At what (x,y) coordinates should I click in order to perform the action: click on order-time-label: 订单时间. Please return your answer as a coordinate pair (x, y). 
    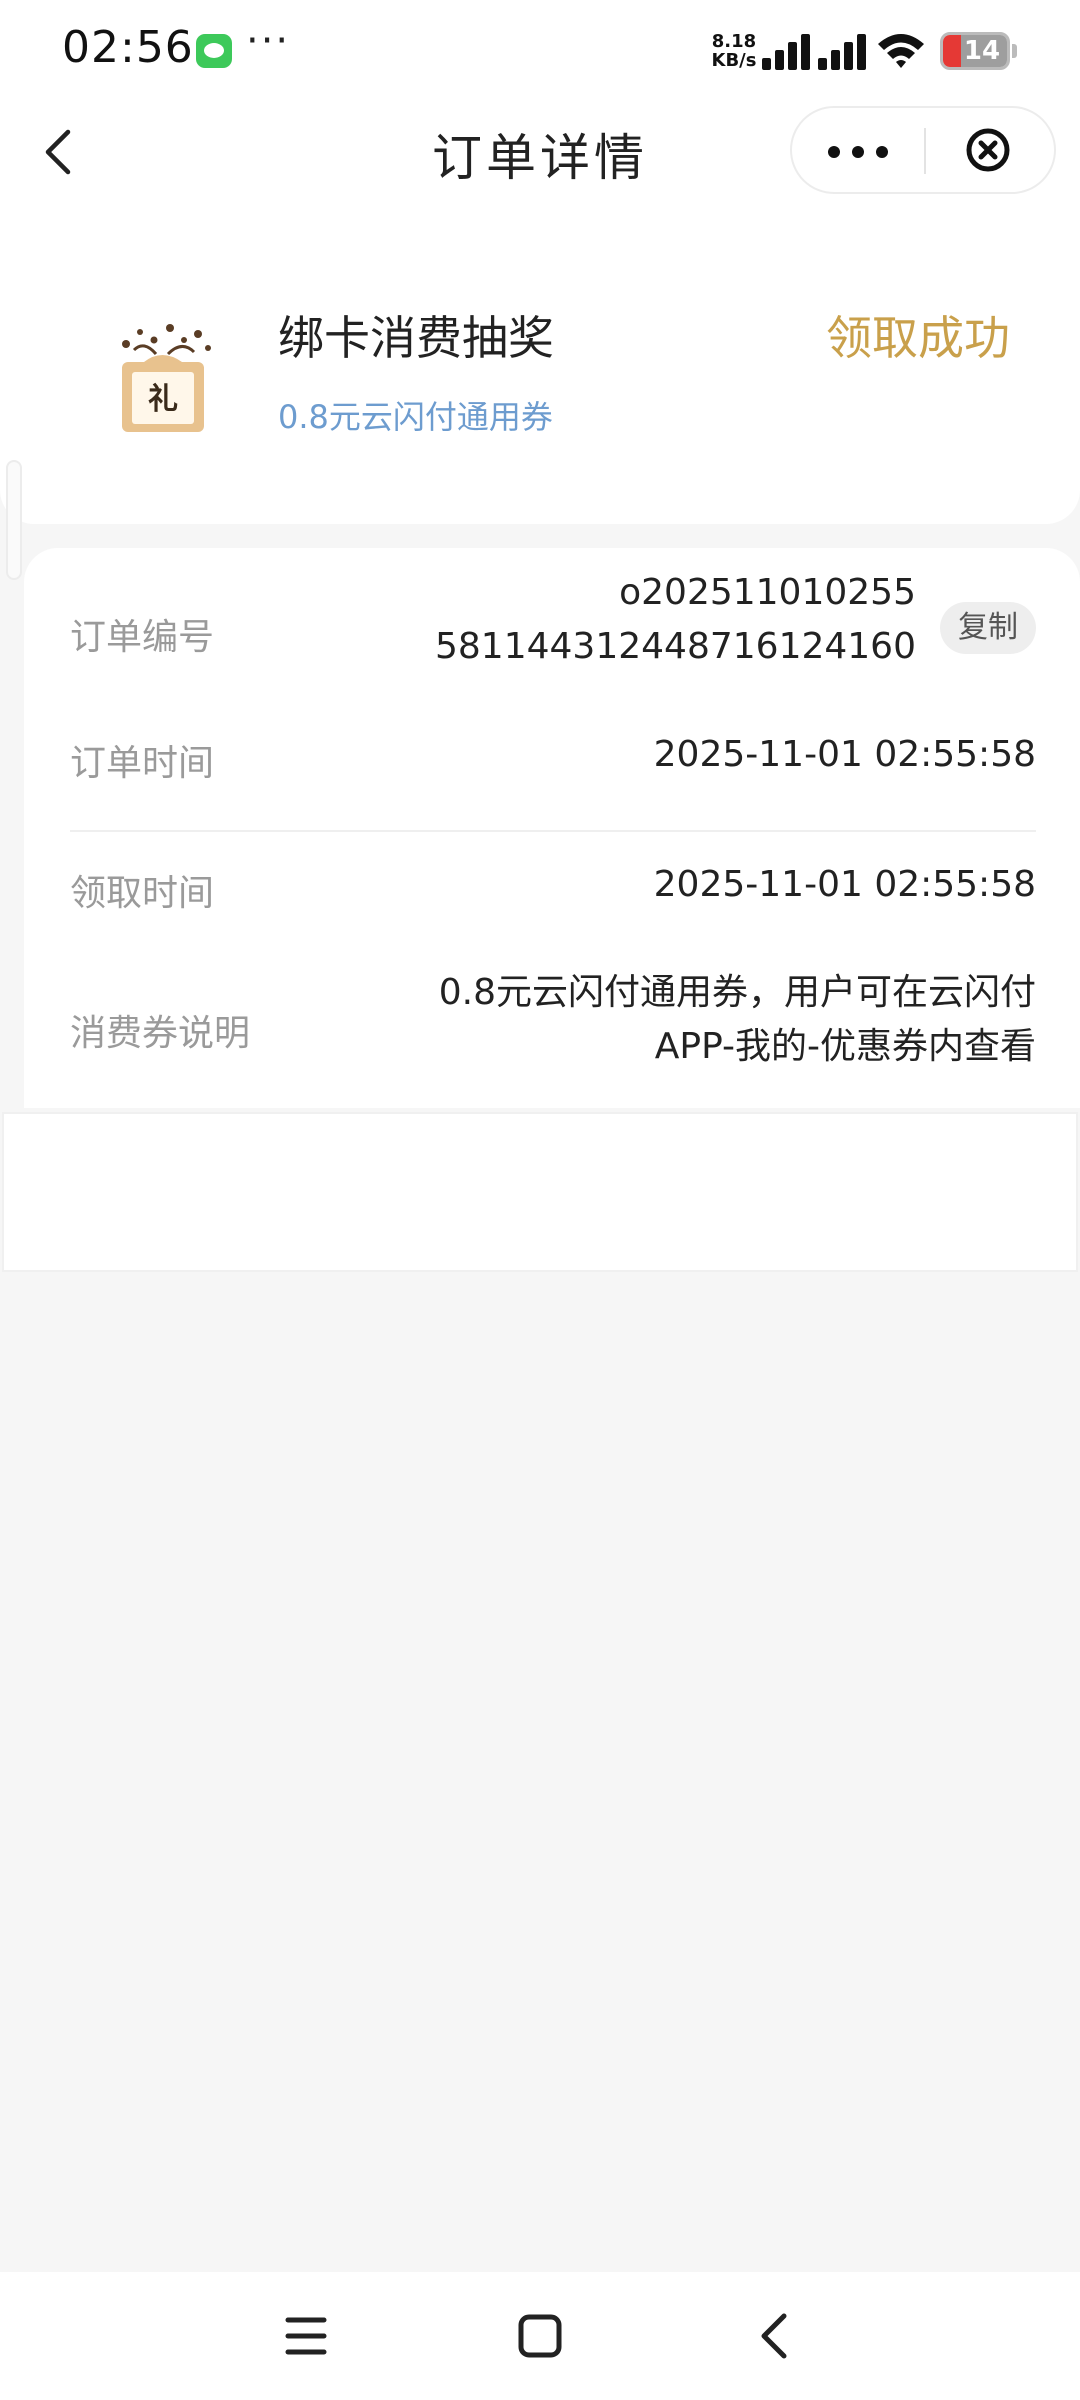
    Looking at the image, I should click on (142, 763).